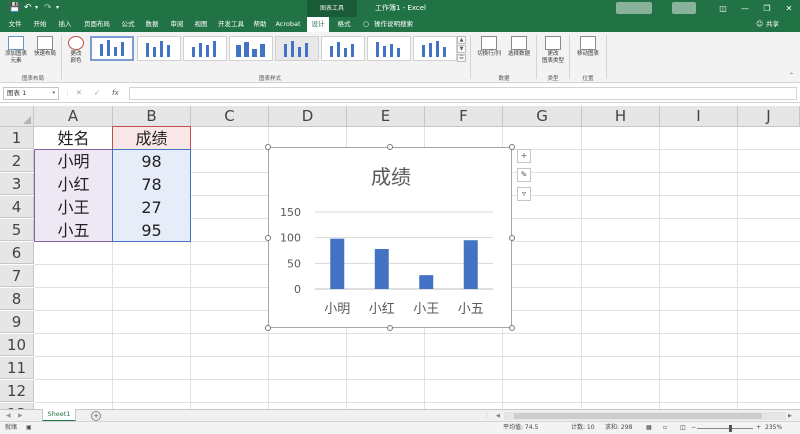 Image resolution: width=800 pixels, height=434 pixels. I want to click on column-header-j: J, so click(769, 116).